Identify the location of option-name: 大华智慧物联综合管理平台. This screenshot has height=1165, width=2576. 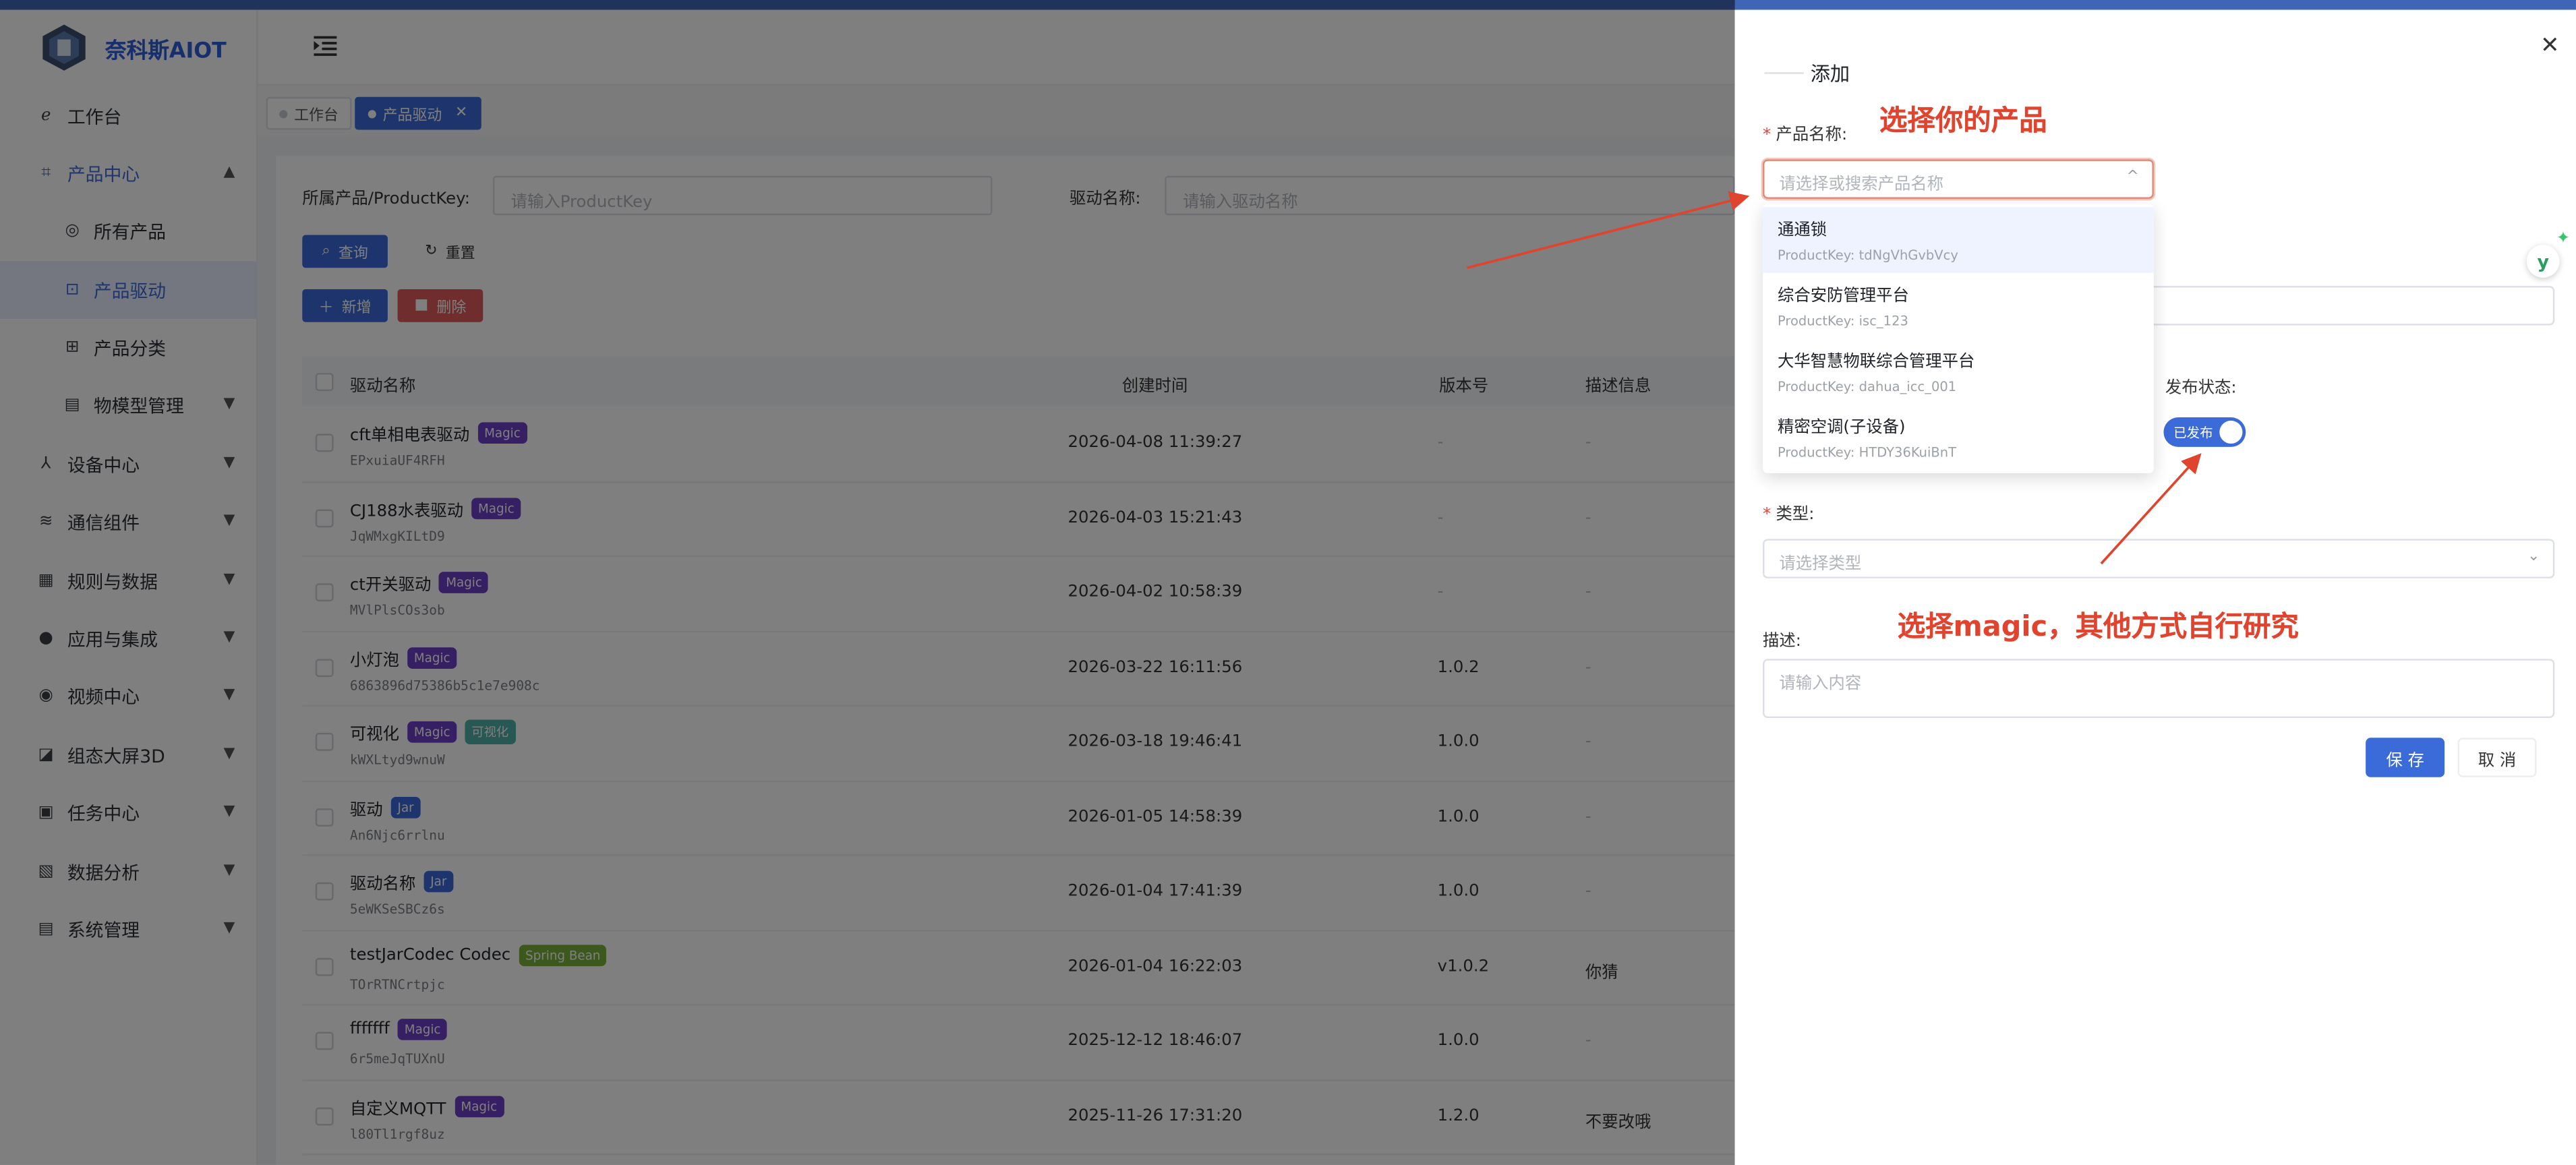
(1876, 362).